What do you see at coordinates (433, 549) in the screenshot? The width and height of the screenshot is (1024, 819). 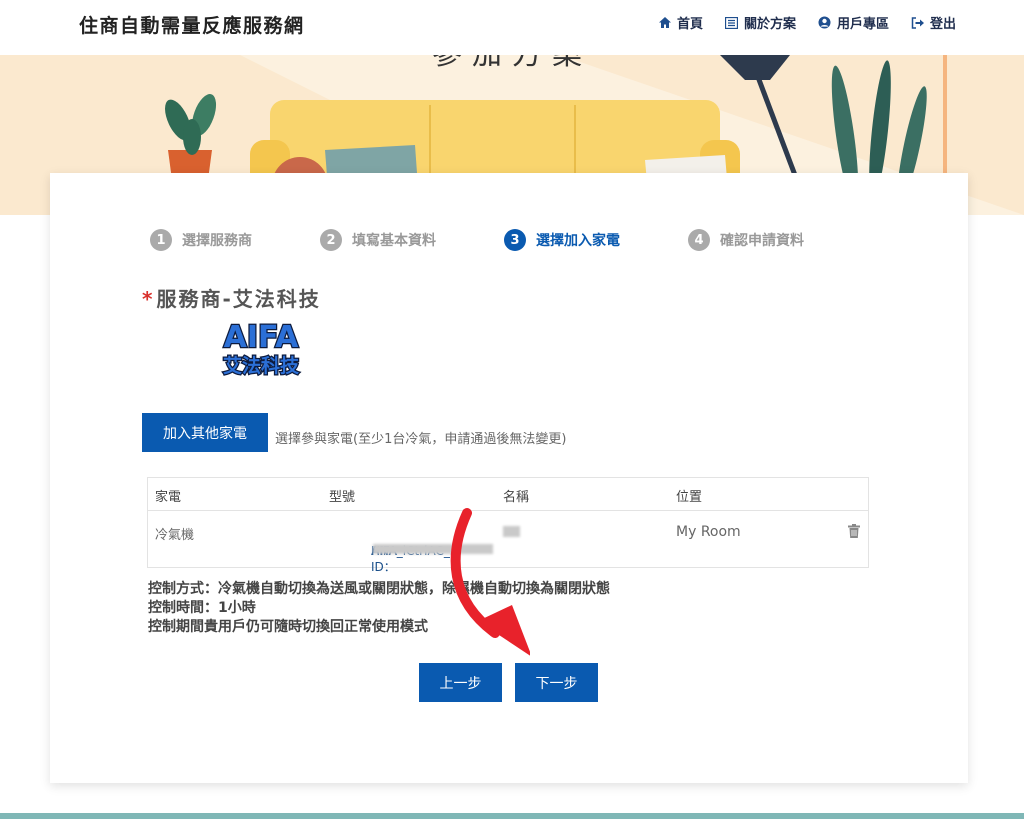 I see `hna-id-redacted` at bounding box center [433, 549].